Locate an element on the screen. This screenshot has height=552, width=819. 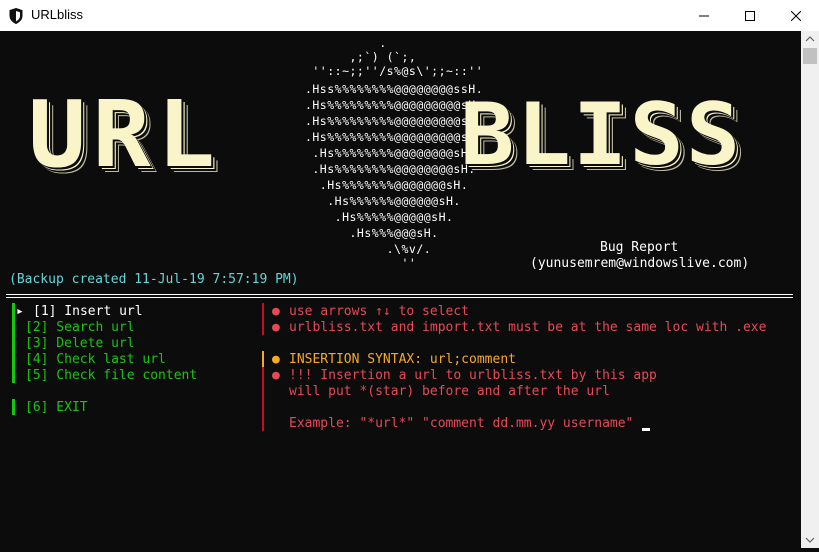
menu-item-insert-url: [1] Insert url is located at coordinates (88, 312).